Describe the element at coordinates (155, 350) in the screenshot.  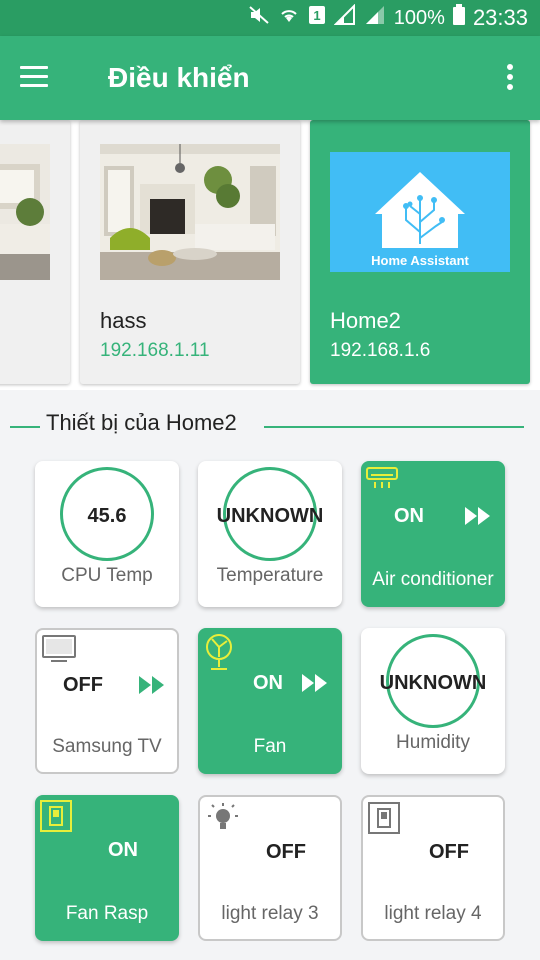
I see `server-ip: 192.168.1.11` at that location.